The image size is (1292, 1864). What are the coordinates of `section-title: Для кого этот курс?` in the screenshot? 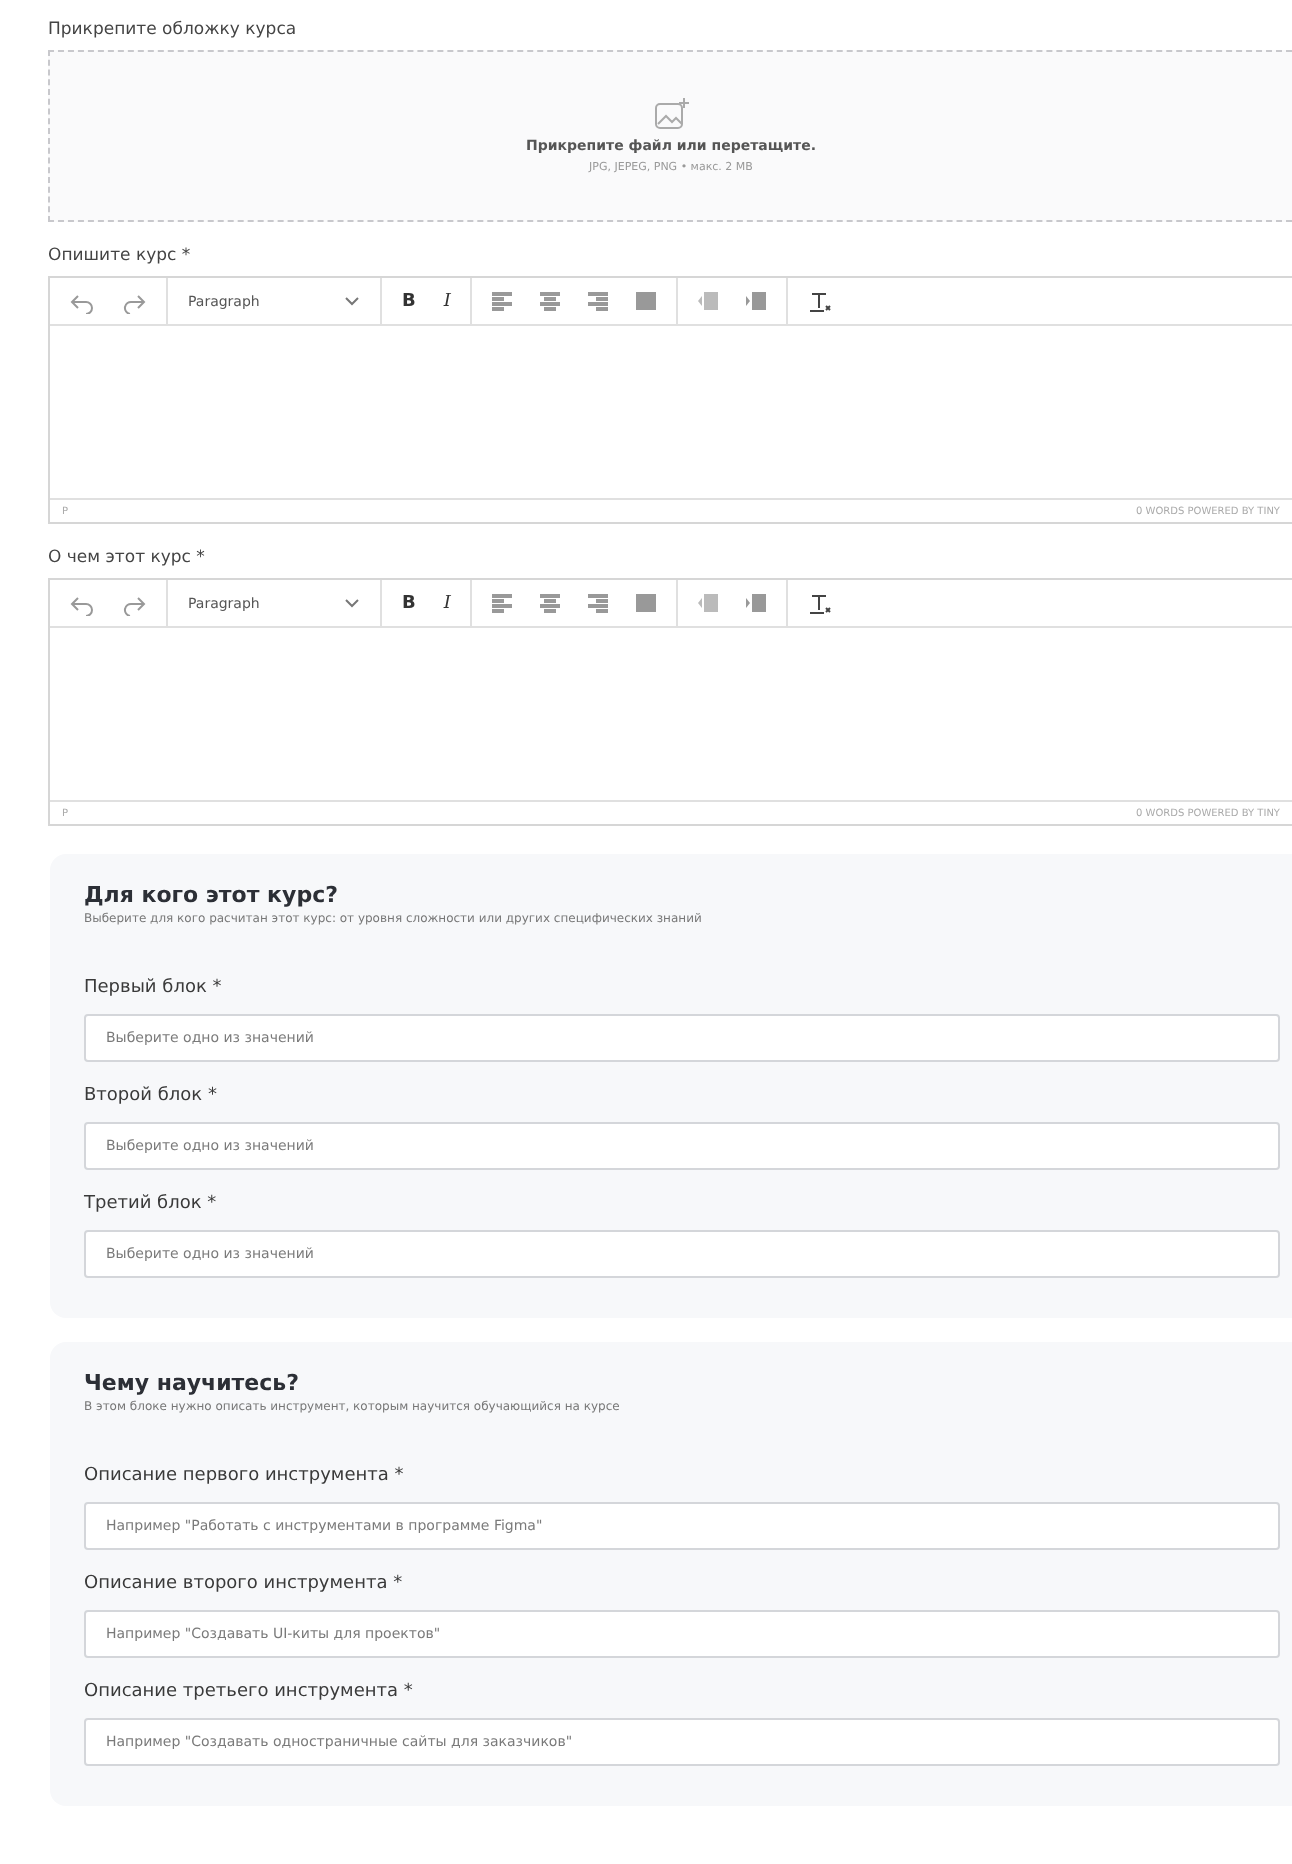 It's located at (212, 895).